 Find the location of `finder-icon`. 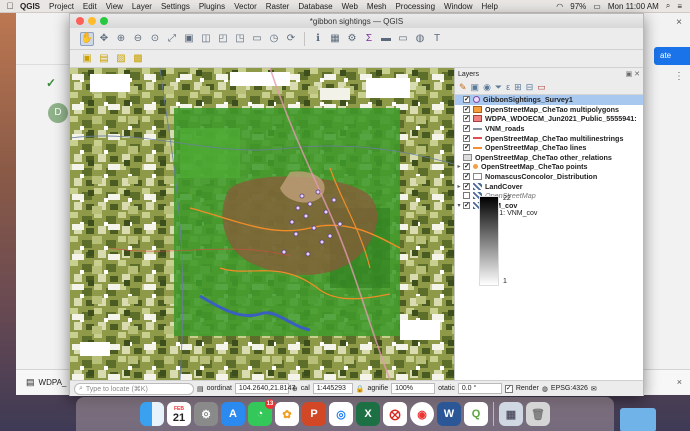

finder-icon is located at coordinates (152, 414).